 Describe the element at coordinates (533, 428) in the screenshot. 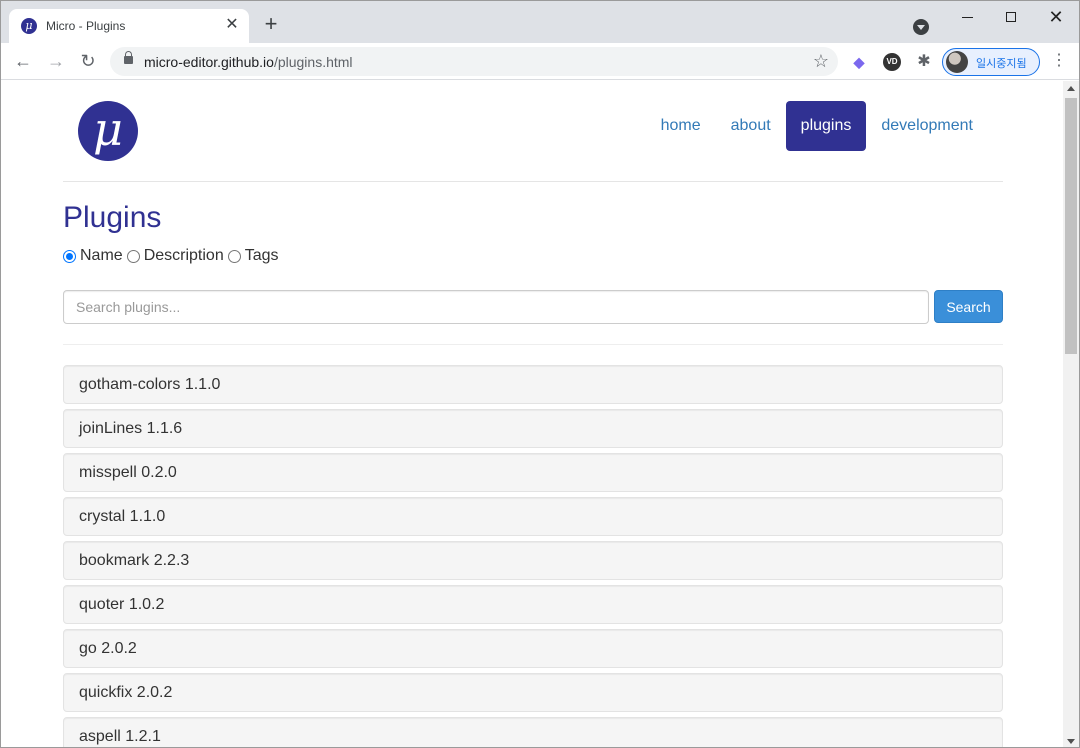

I see `plugin-item: joinLines 1.1.6` at that location.